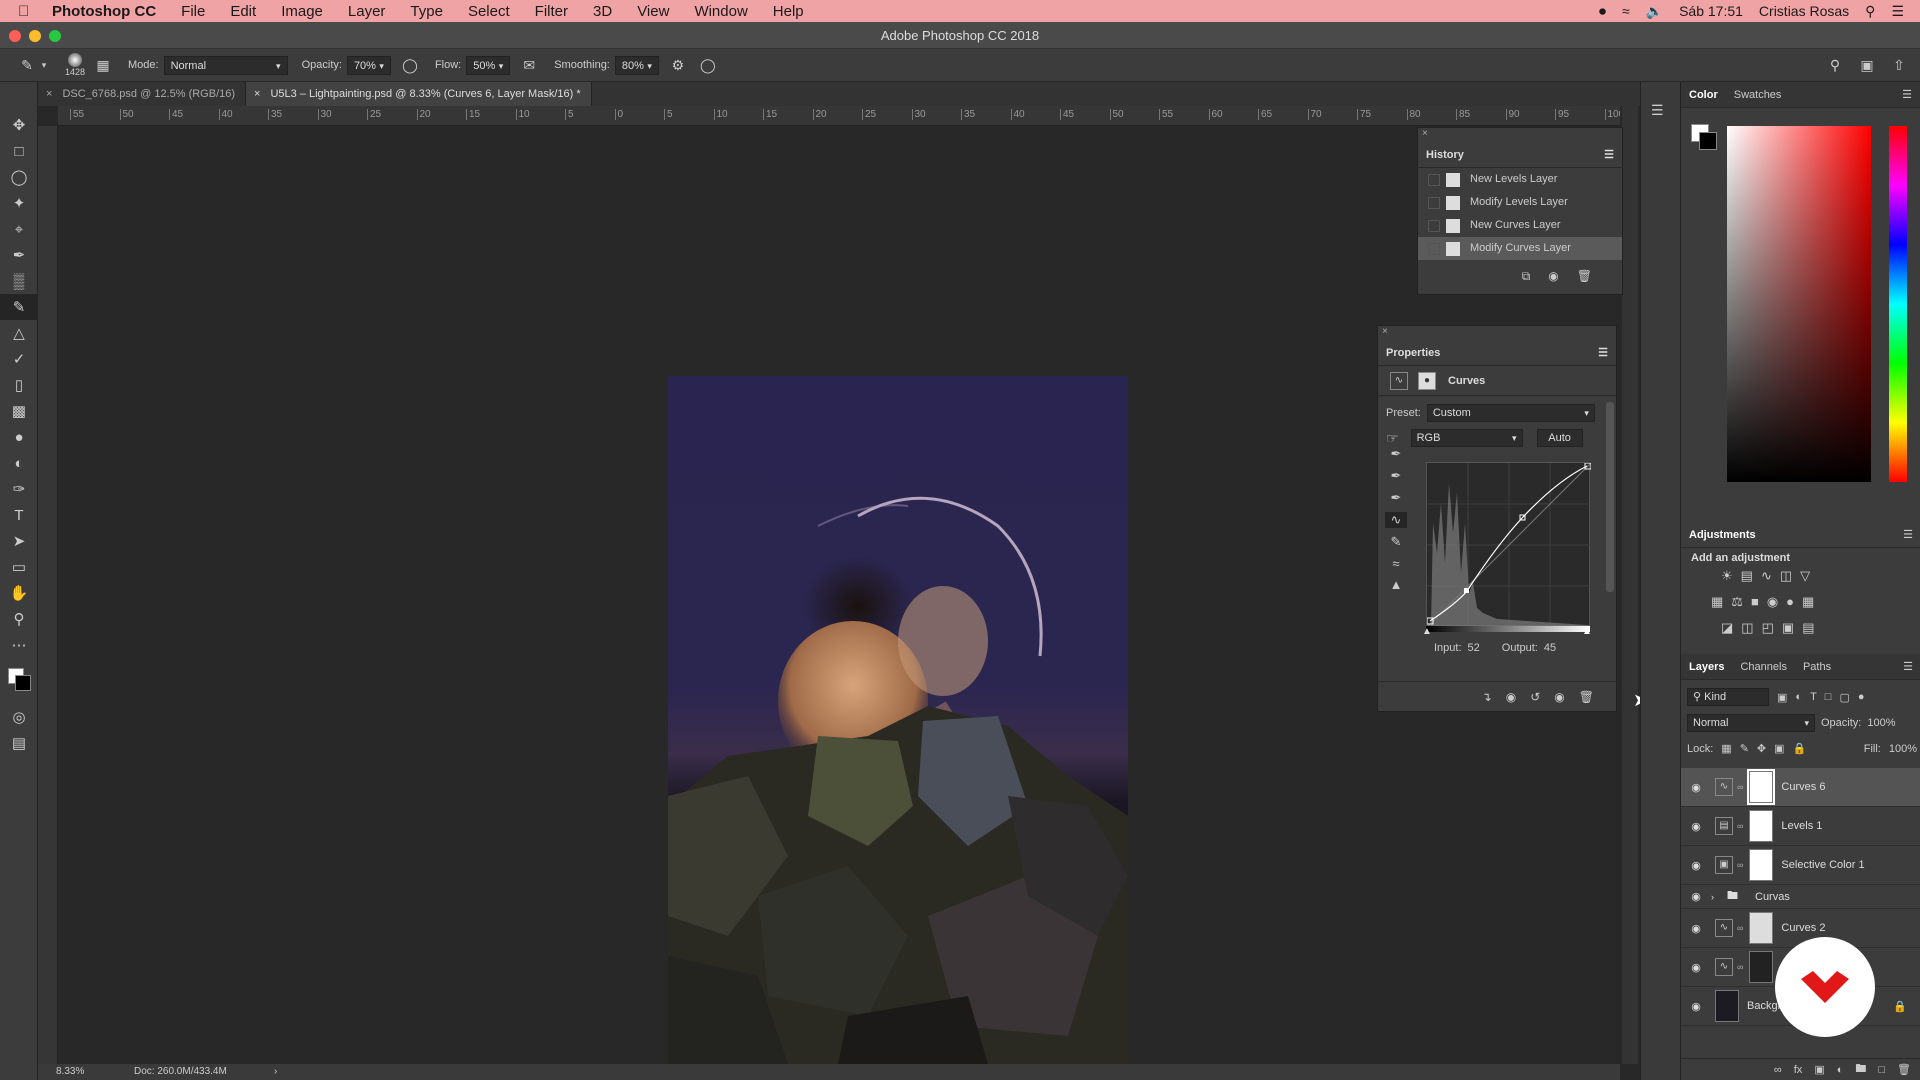  I want to click on properties-scrollbar, so click(1610, 497).